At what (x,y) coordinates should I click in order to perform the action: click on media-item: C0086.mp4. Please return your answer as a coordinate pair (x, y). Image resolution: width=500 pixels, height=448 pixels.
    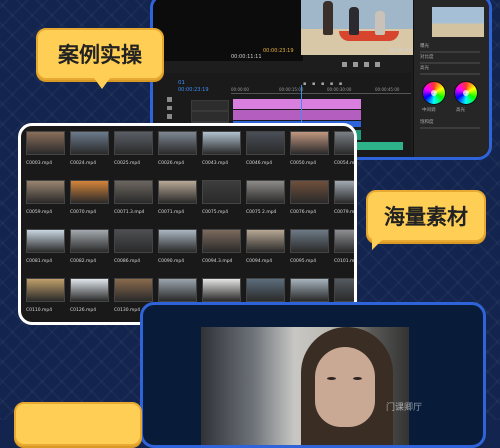
    Looking at the image, I should click on (135, 253).